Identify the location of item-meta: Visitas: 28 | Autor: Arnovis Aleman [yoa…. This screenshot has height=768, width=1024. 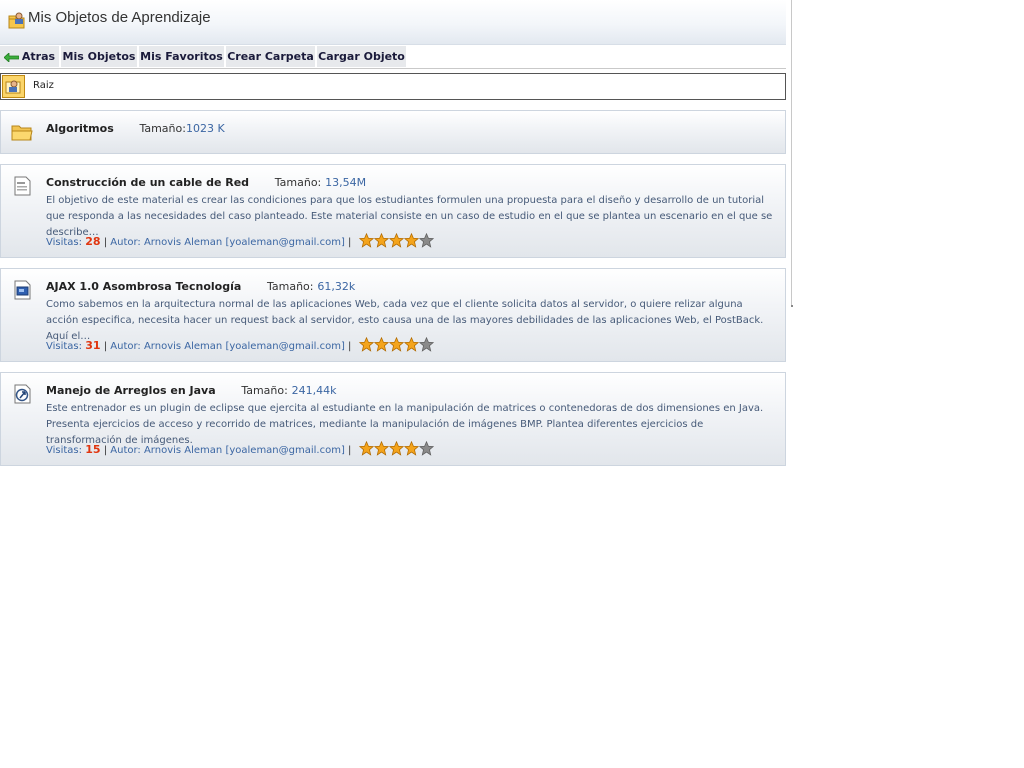
(240, 242).